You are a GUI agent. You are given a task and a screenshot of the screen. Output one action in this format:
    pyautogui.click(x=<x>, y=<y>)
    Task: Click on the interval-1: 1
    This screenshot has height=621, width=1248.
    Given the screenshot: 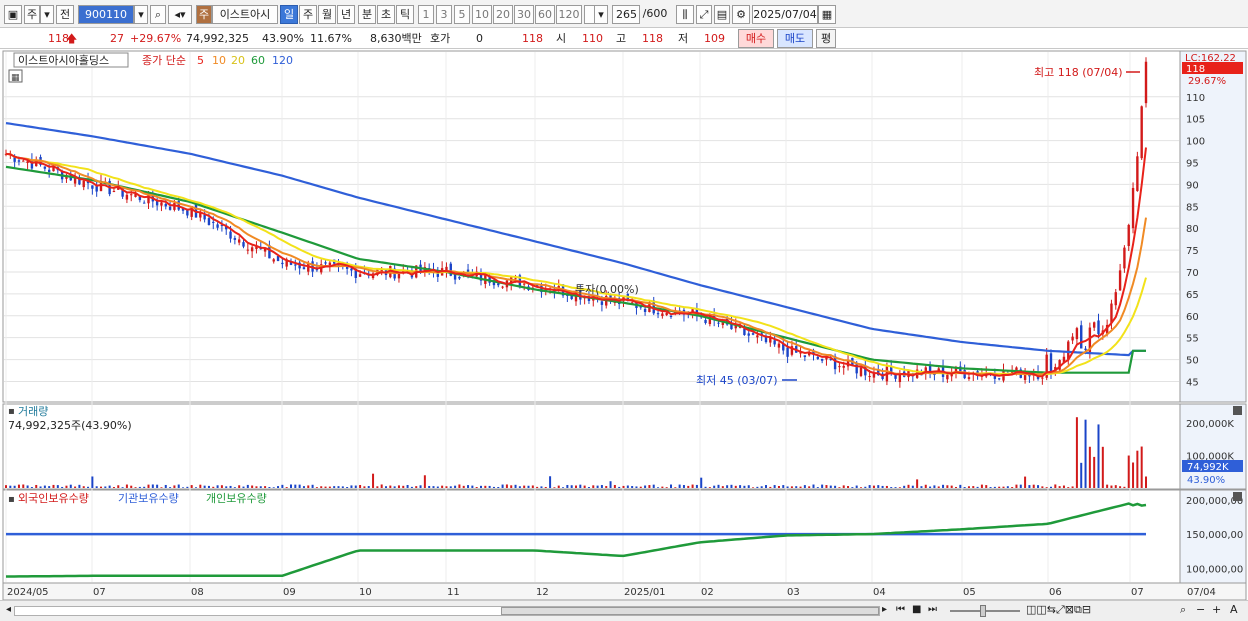 What is the action you would take?
    pyautogui.click(x=426, y=14)
    